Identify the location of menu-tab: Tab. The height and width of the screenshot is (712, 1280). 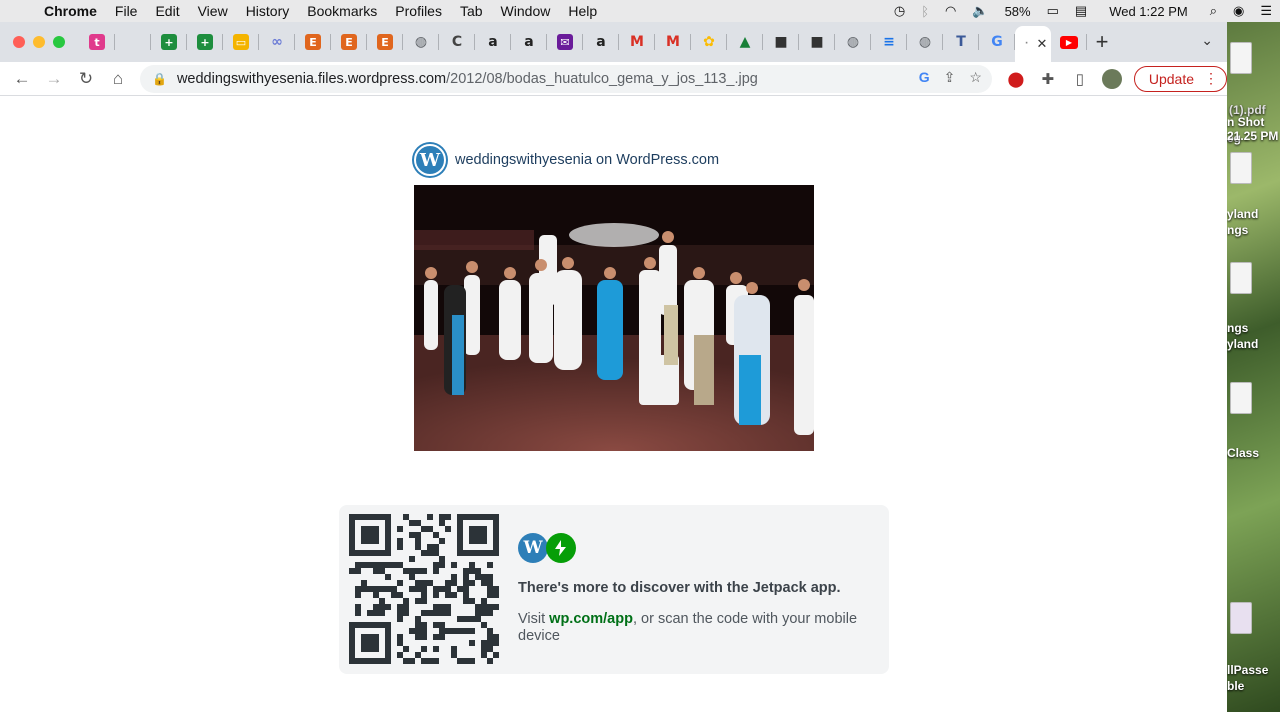
(471, 11).